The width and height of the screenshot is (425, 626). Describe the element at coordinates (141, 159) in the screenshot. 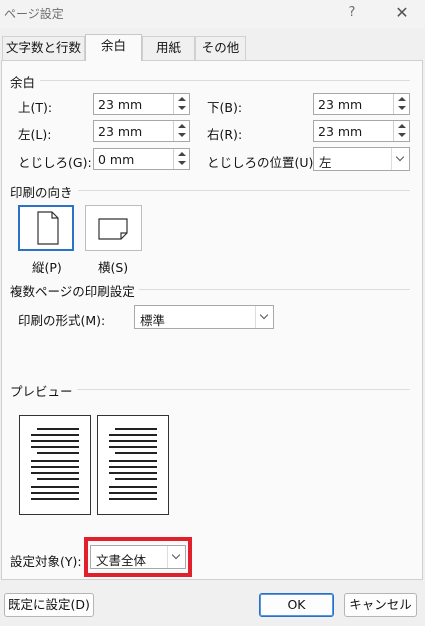

I see `gutter-spinbox: 0 mm` at that location.